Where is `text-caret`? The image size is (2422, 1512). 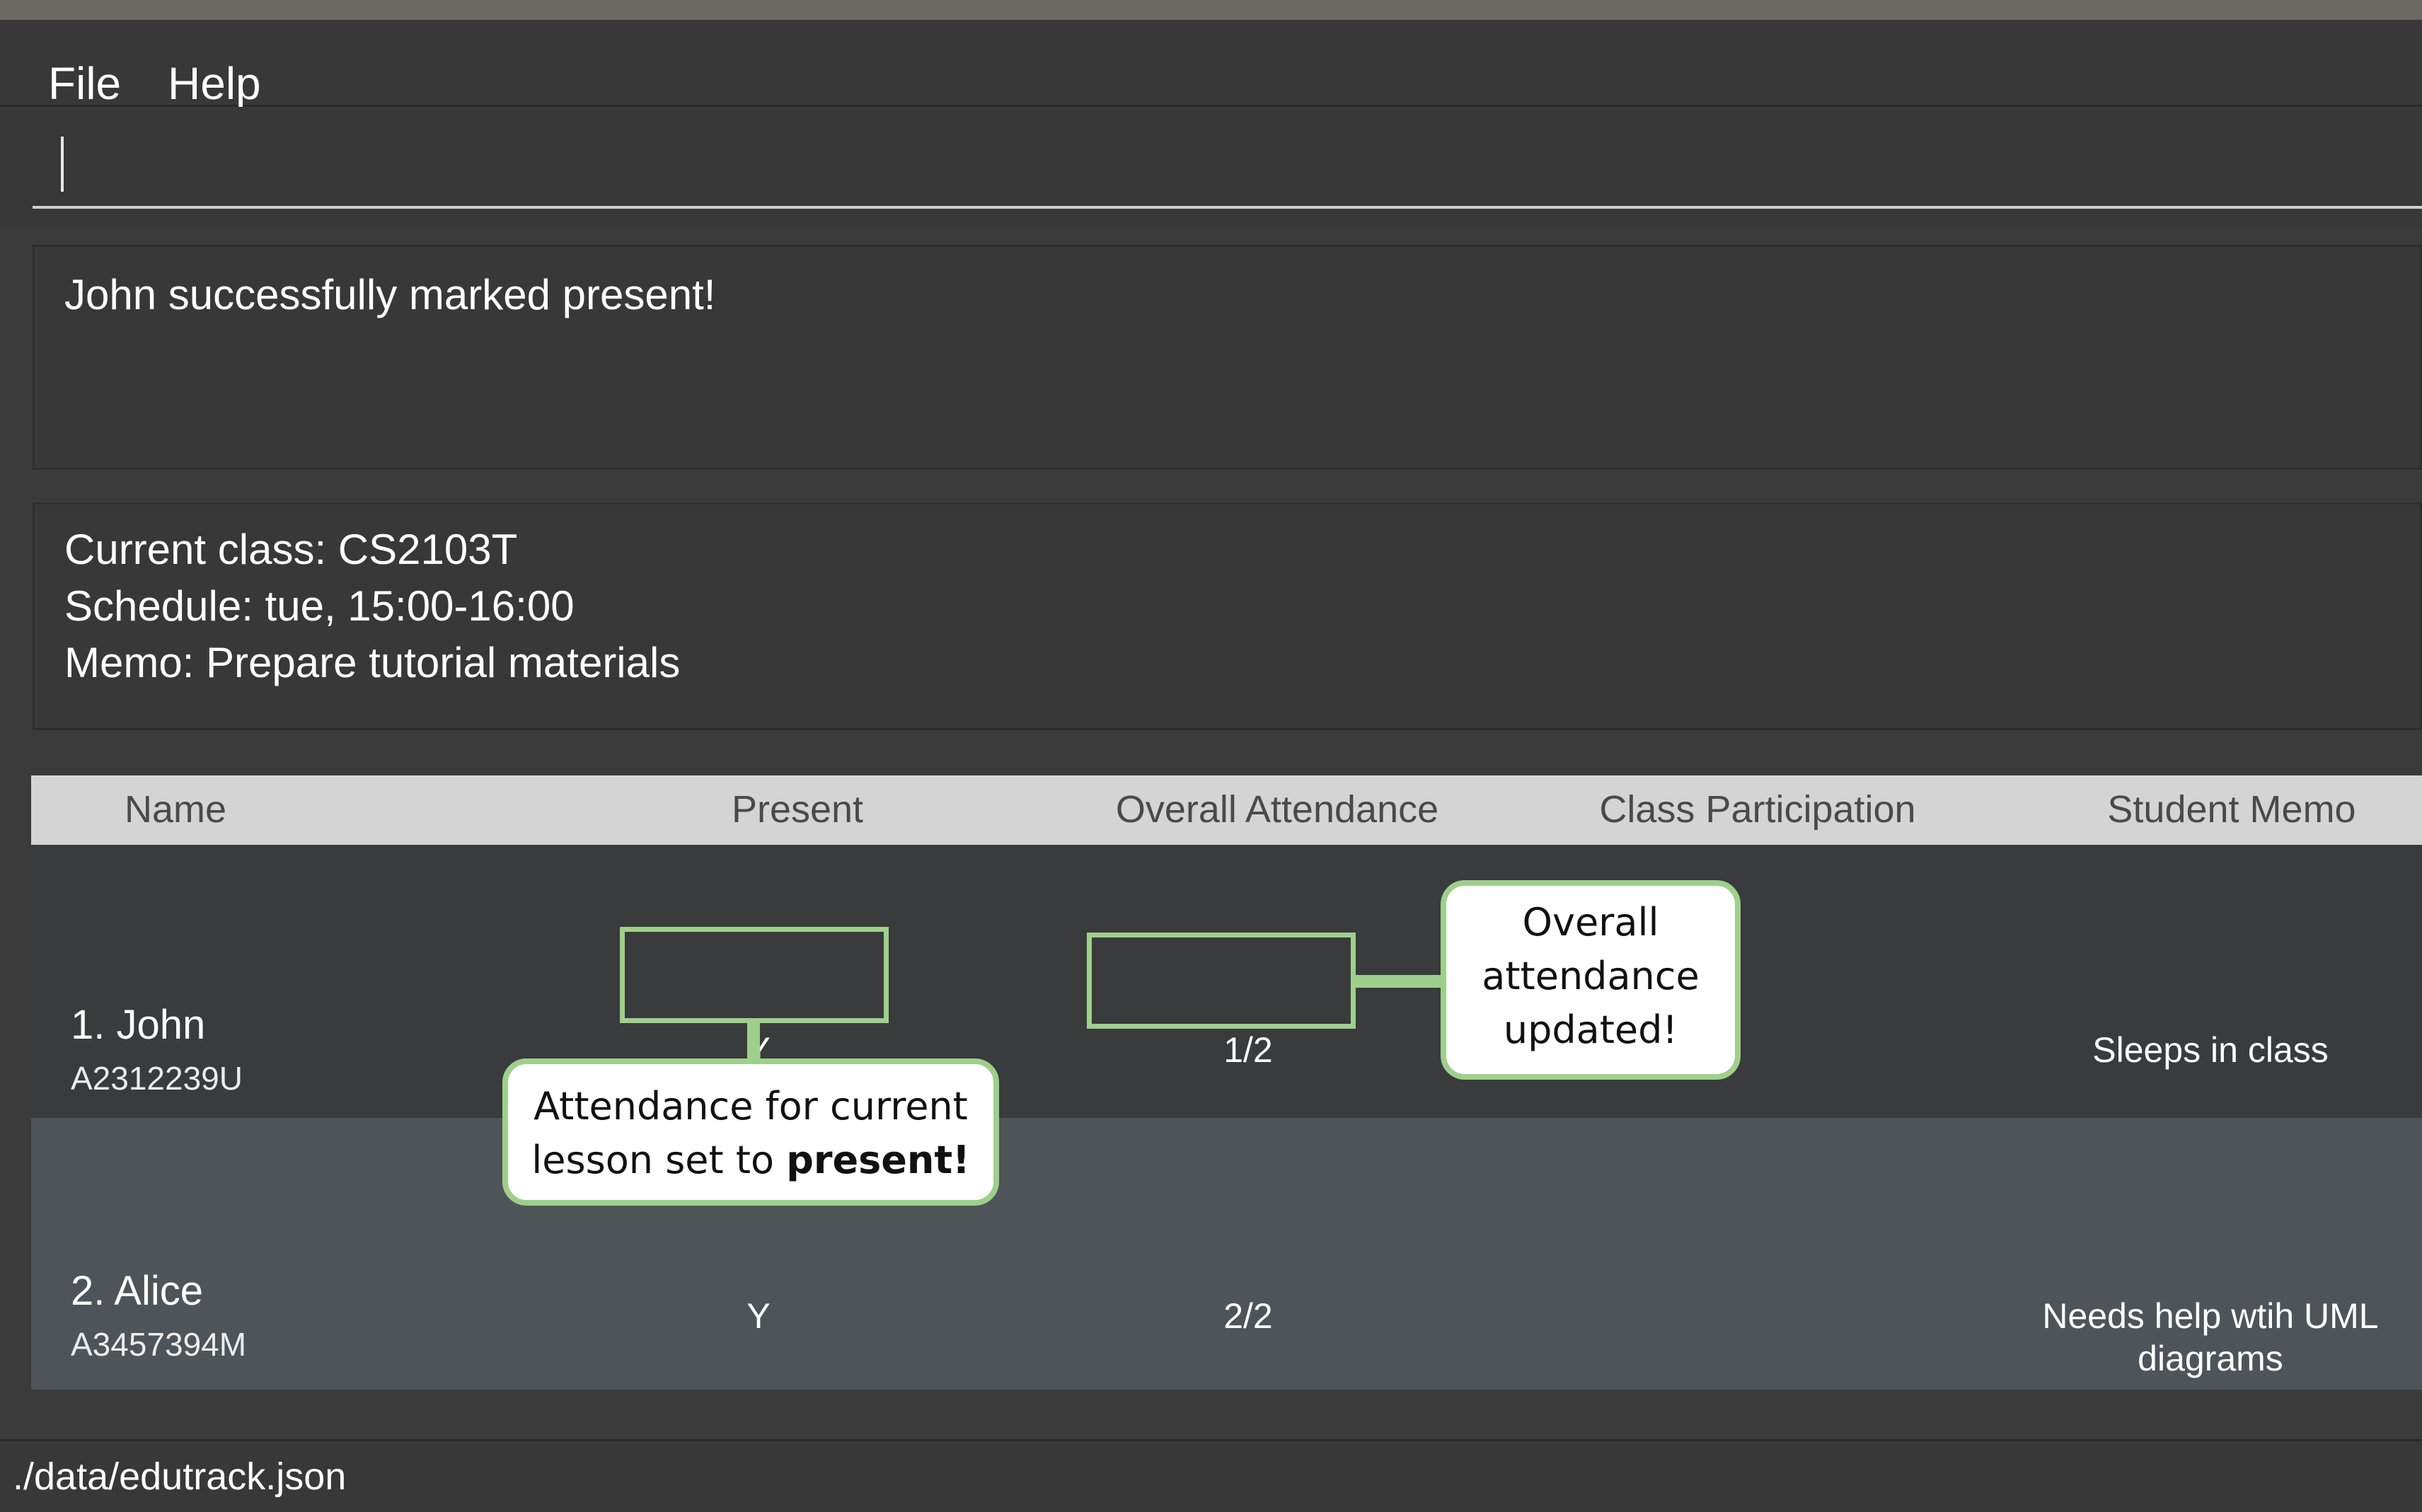 text-caret is located at coordinates (62, 164).